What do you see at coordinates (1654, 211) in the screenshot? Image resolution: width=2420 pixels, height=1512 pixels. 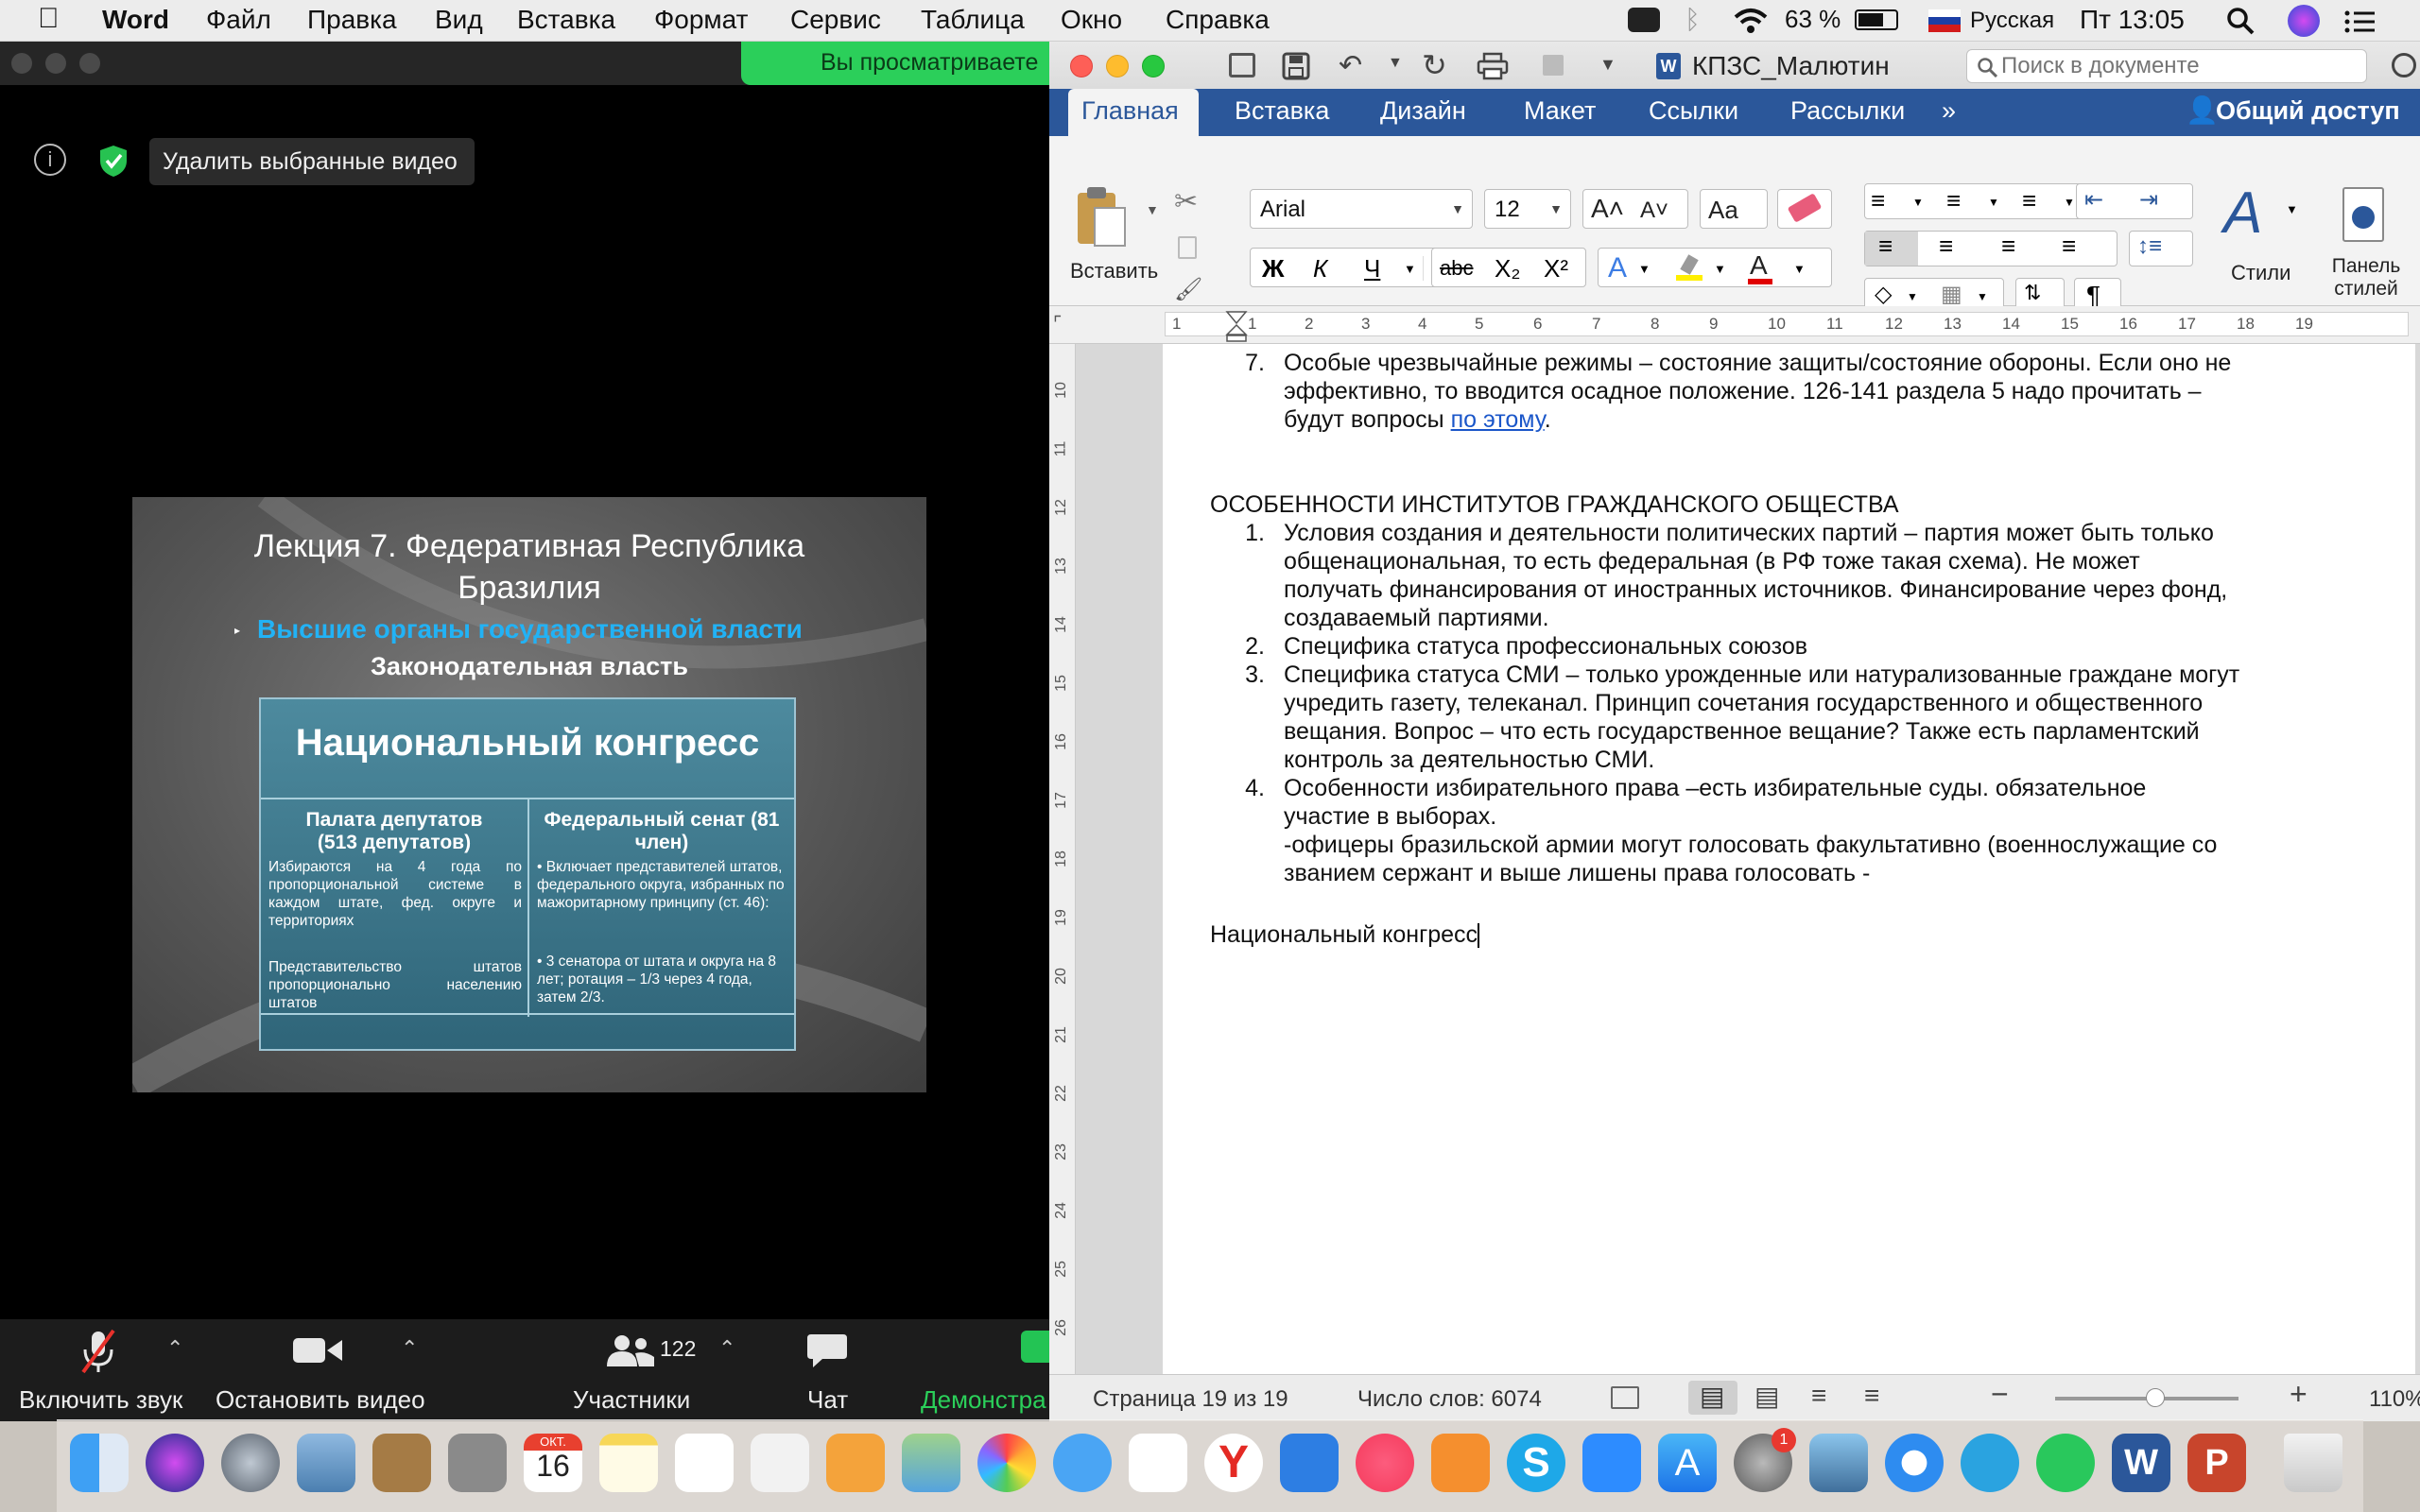 I see `shrink-font-icon: A˅` at bounding box center [1654, 211].